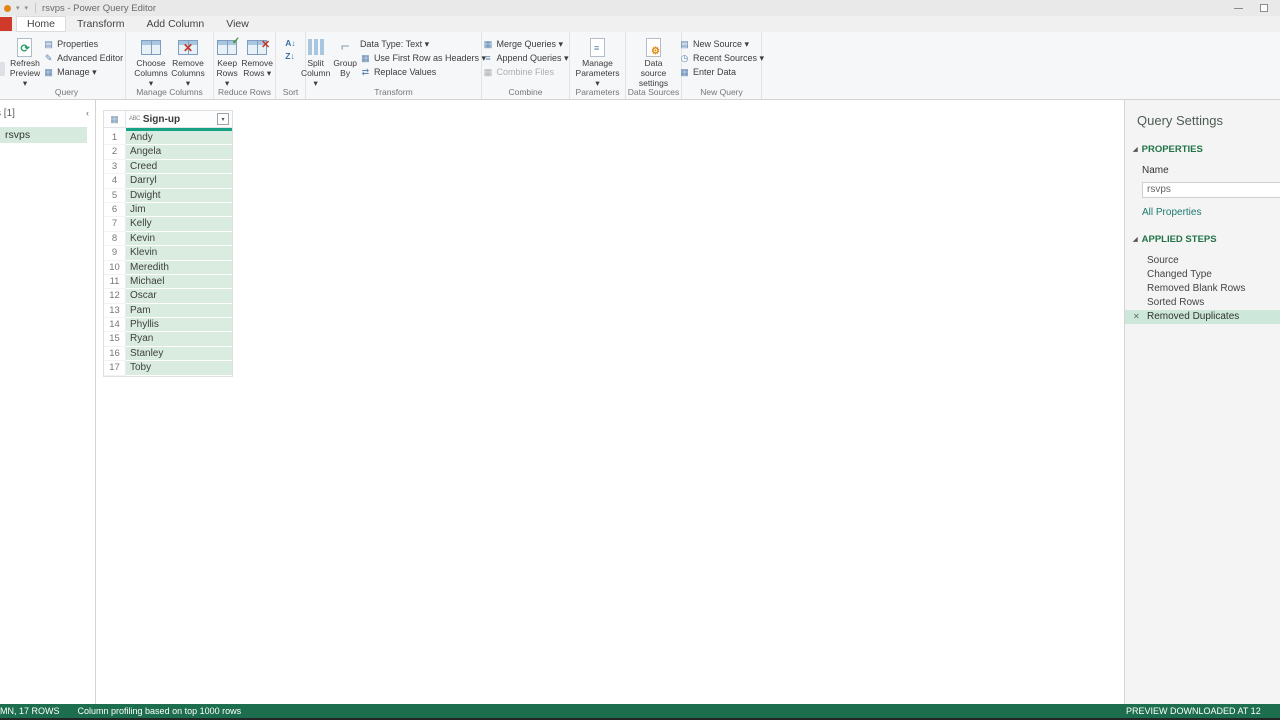  Describe the element at coordinates (83, 72) in the screenshot. I see `manage-button: ▦ Manage ▾` at that location.